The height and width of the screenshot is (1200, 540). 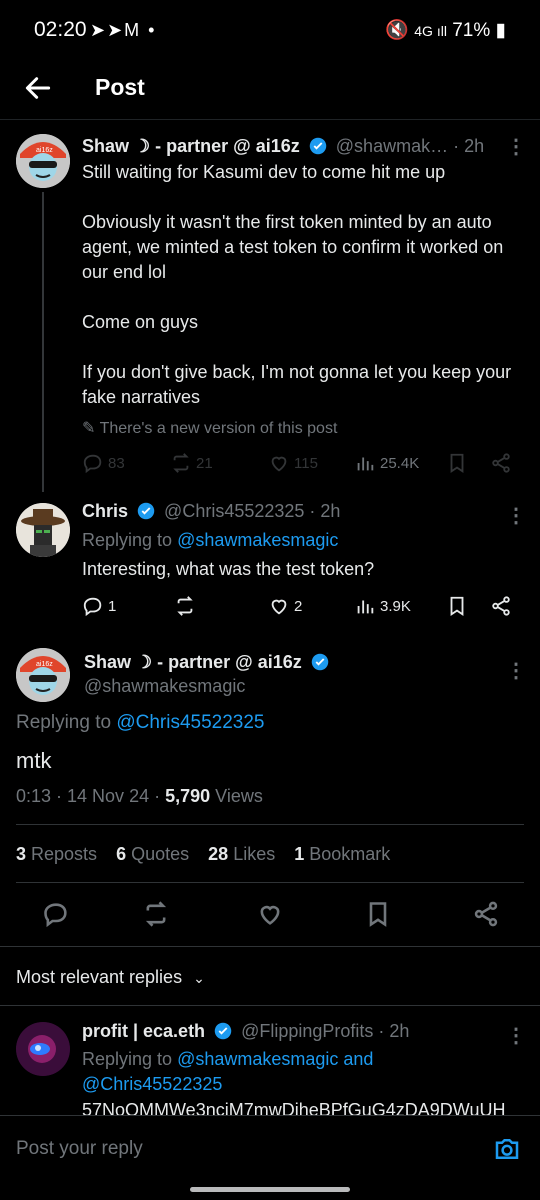 I want to click on reposts-stat: 3 Reposts, so click(x=56, y=854).